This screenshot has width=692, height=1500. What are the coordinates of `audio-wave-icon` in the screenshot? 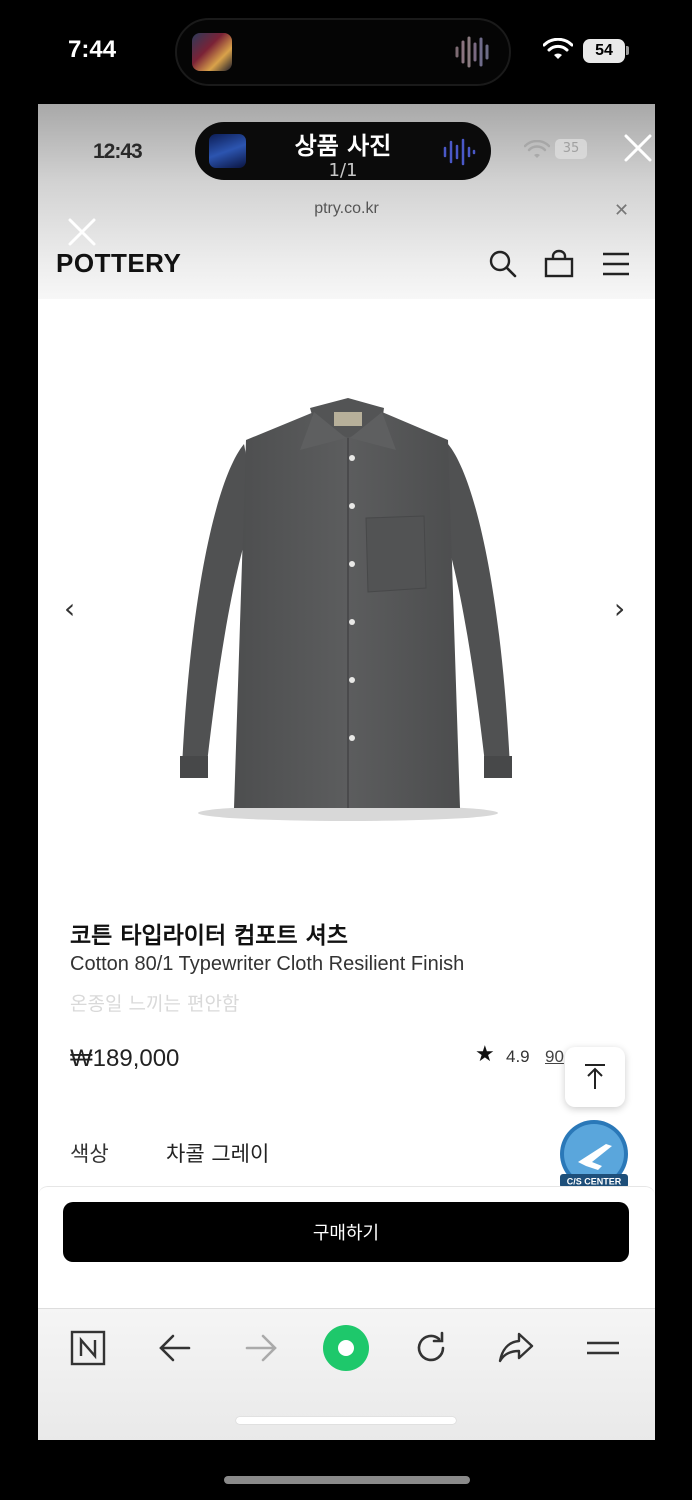 It's located at (472, 52).